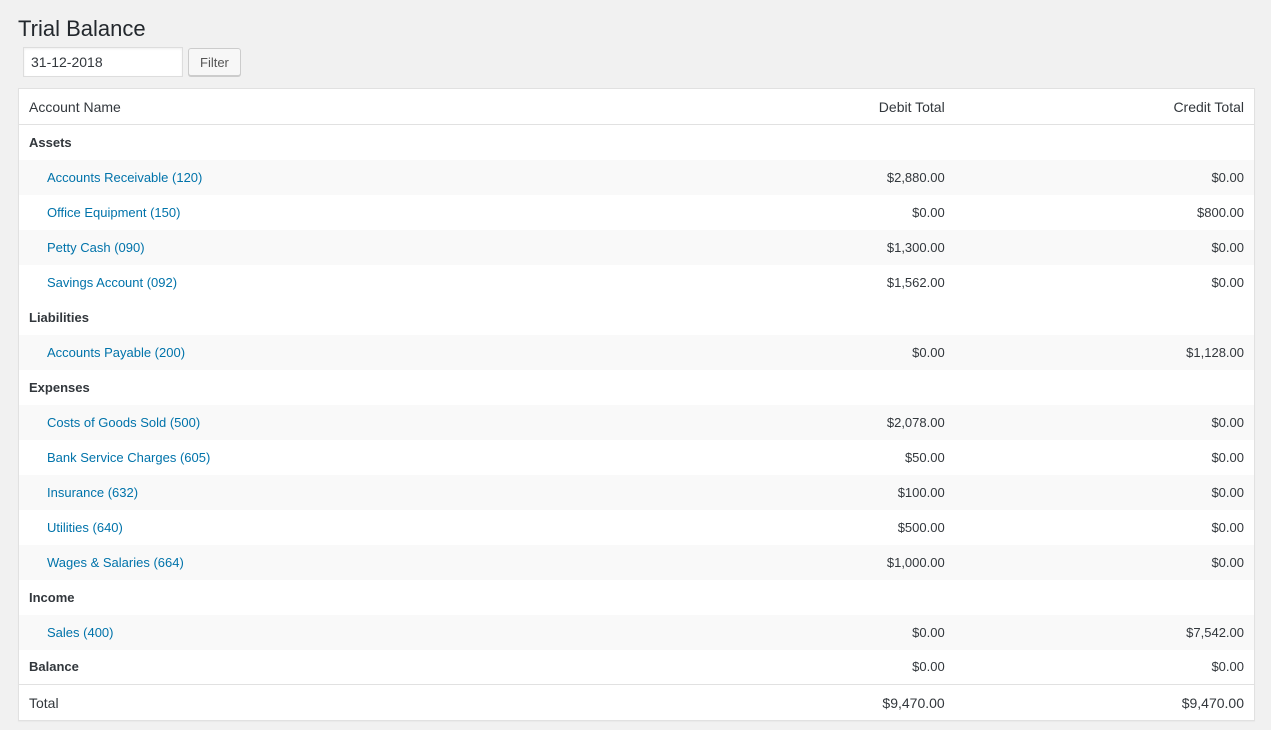 Image resolution: width=1271 pixels, height=730 pixels. Describe the element at coordinates (214, 62) in the screenshot. I see `filter-button: Filter` at that location.